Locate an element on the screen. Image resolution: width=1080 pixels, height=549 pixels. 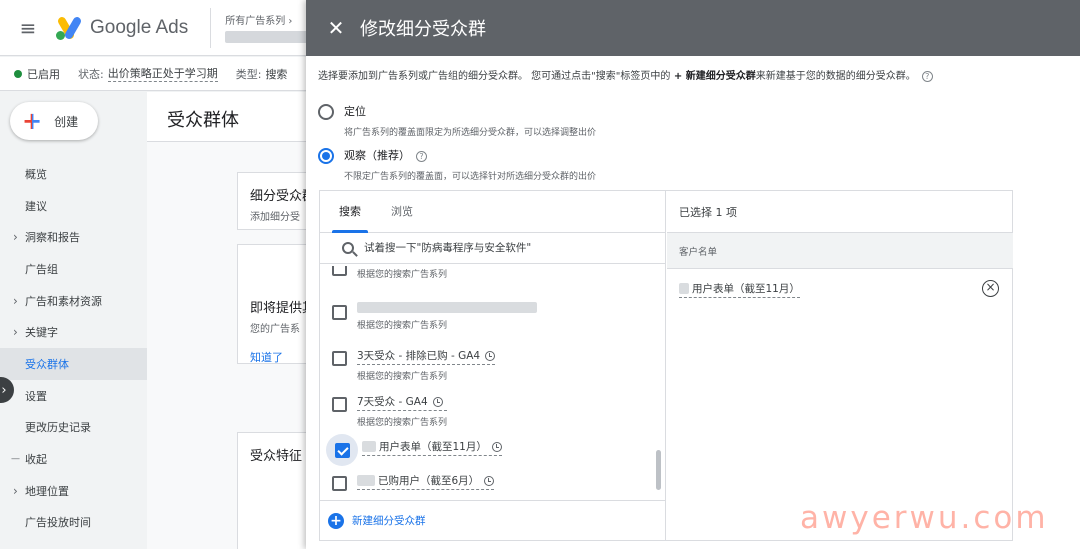
segment-checkbox-checked is located at coordinates (342, 450).